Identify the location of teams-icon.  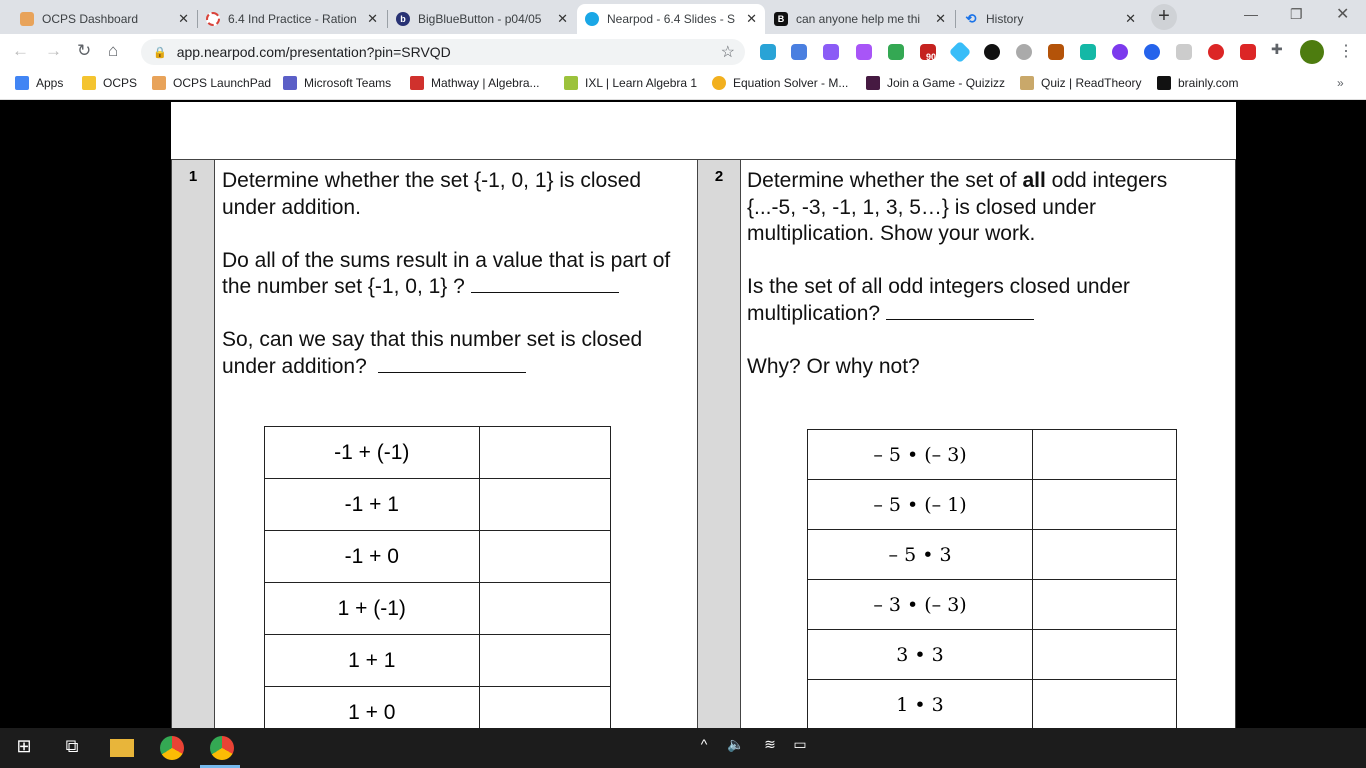
(290, 83).